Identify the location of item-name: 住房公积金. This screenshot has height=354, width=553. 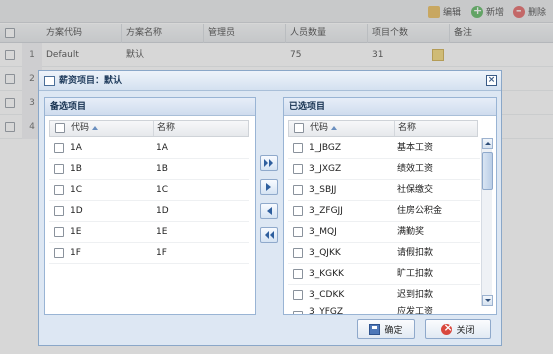
(420, 211).